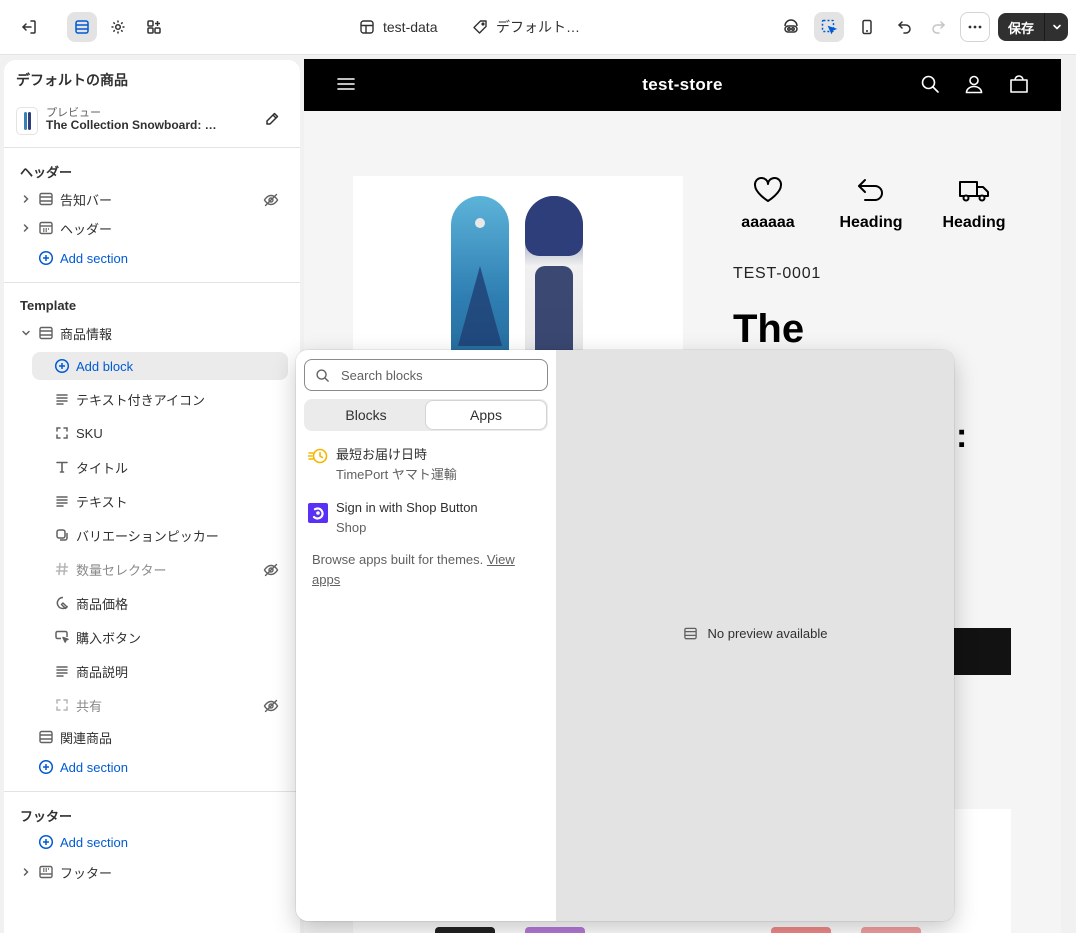  What do you see at coordinates (398, 27) in the screenshot?
I see `theme-selector: test-data` at bounding box center [398, 27].